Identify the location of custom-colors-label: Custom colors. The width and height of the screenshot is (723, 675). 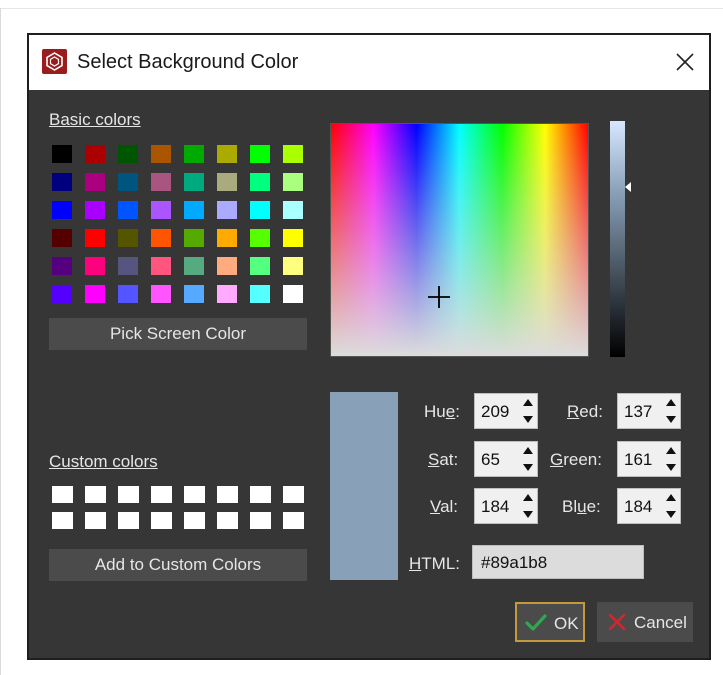
(103, 461).